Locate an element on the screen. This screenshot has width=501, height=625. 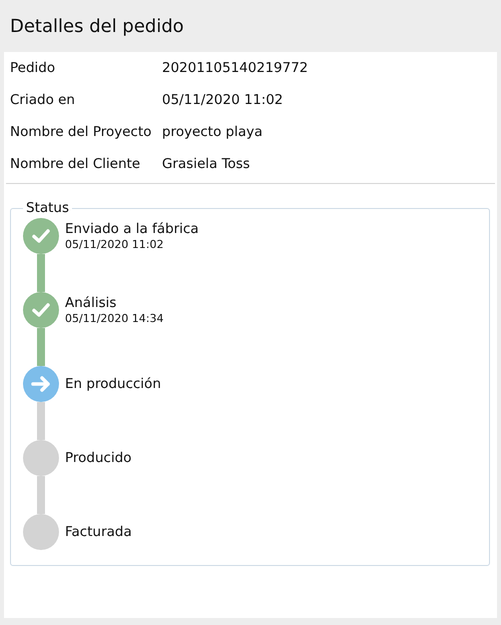
step-label: Análisis is located at coordinates (91, 303).